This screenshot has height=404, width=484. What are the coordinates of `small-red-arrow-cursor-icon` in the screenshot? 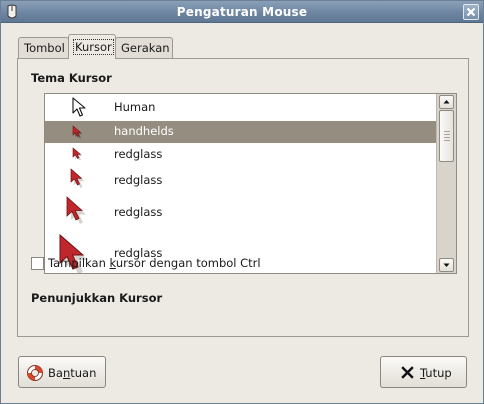 It's located at (77, 132).